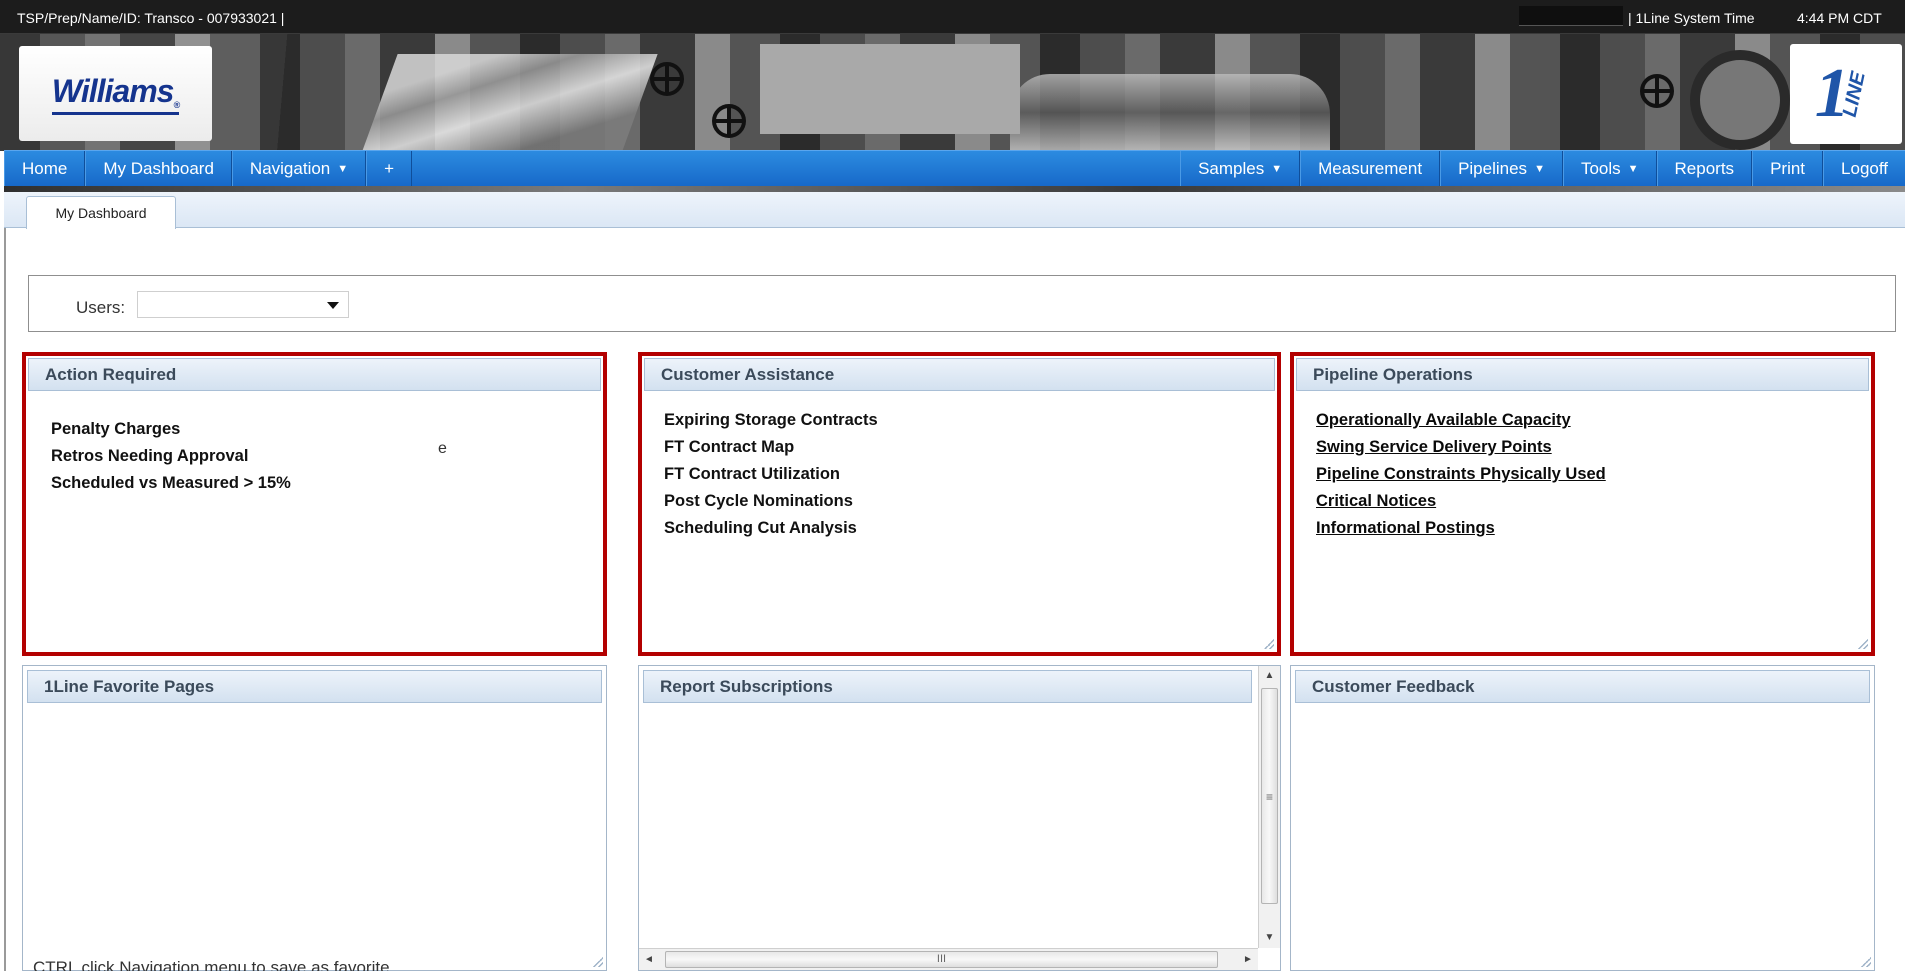 Image resolution: width=1905 pixels, height=971 pixels. What do you see at coordinates (962, 303) in the screenshot?
I see `users-filter-panel: Users:` at bounding box center [962, 303].